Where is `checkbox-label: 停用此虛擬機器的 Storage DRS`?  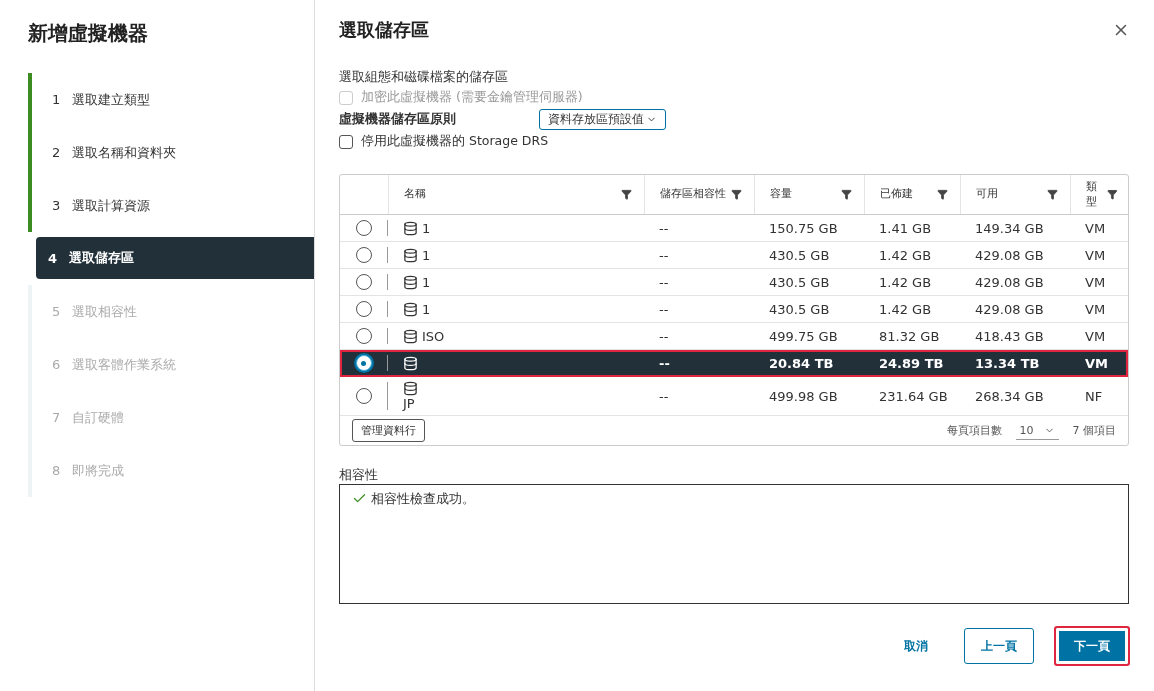
checkbox-label: 停用此虛擬機器的 Storage DRS is located at coordinates (455, 141).